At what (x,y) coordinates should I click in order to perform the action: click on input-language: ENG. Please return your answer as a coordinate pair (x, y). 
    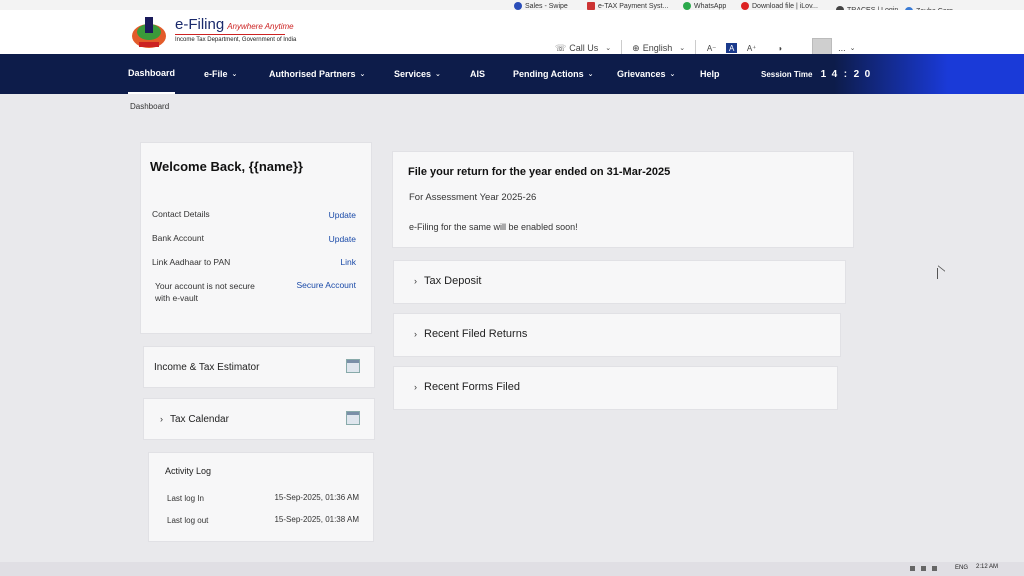
    Looking at the image, I should click on (961, 568).